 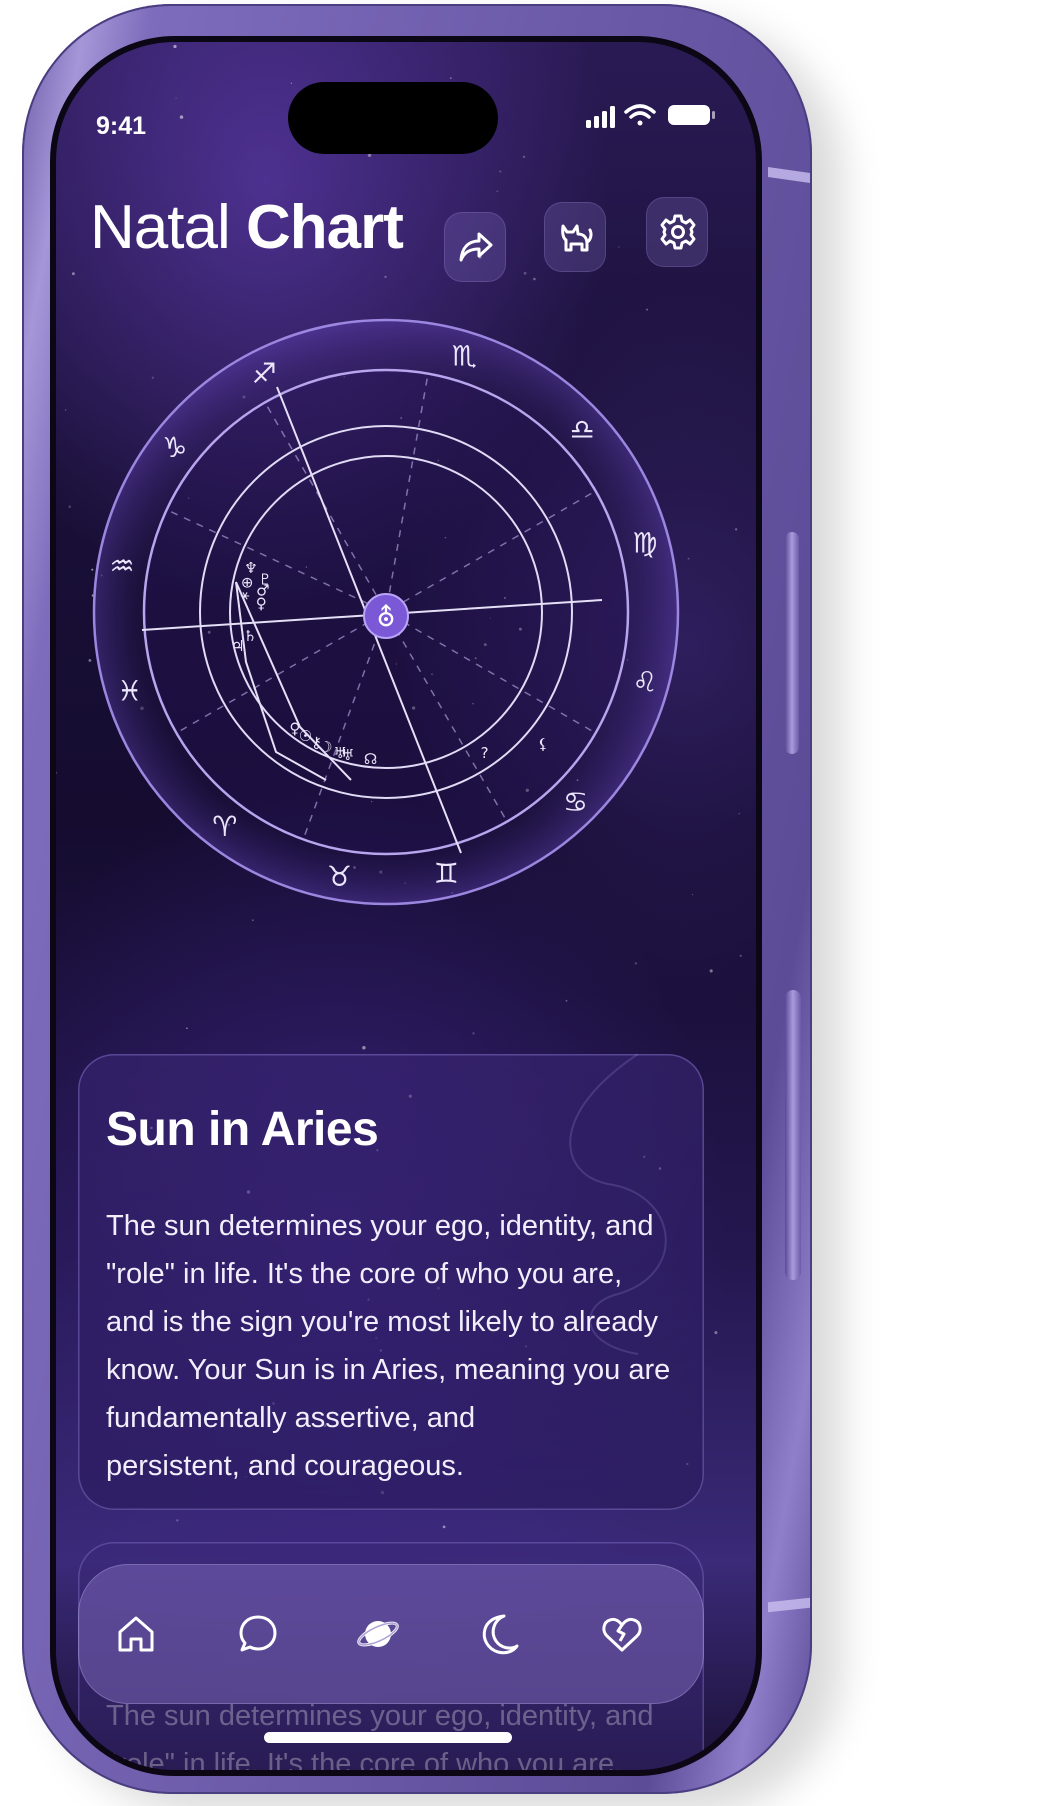 I want to click on tab-home, so click(x=136, y=1634).